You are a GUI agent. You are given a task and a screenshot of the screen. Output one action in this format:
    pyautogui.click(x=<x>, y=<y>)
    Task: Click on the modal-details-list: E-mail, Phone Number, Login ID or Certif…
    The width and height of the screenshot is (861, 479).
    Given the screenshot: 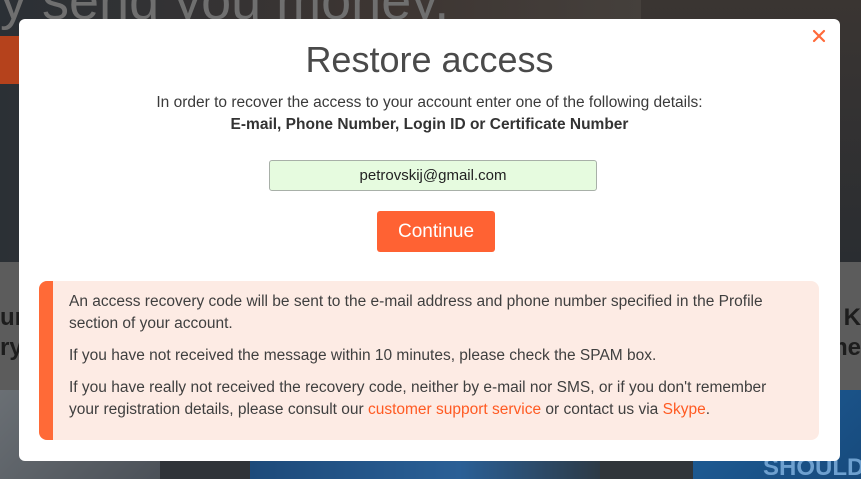 What is the action you would take?
    pyautogui.click(x=429, y=124)
    